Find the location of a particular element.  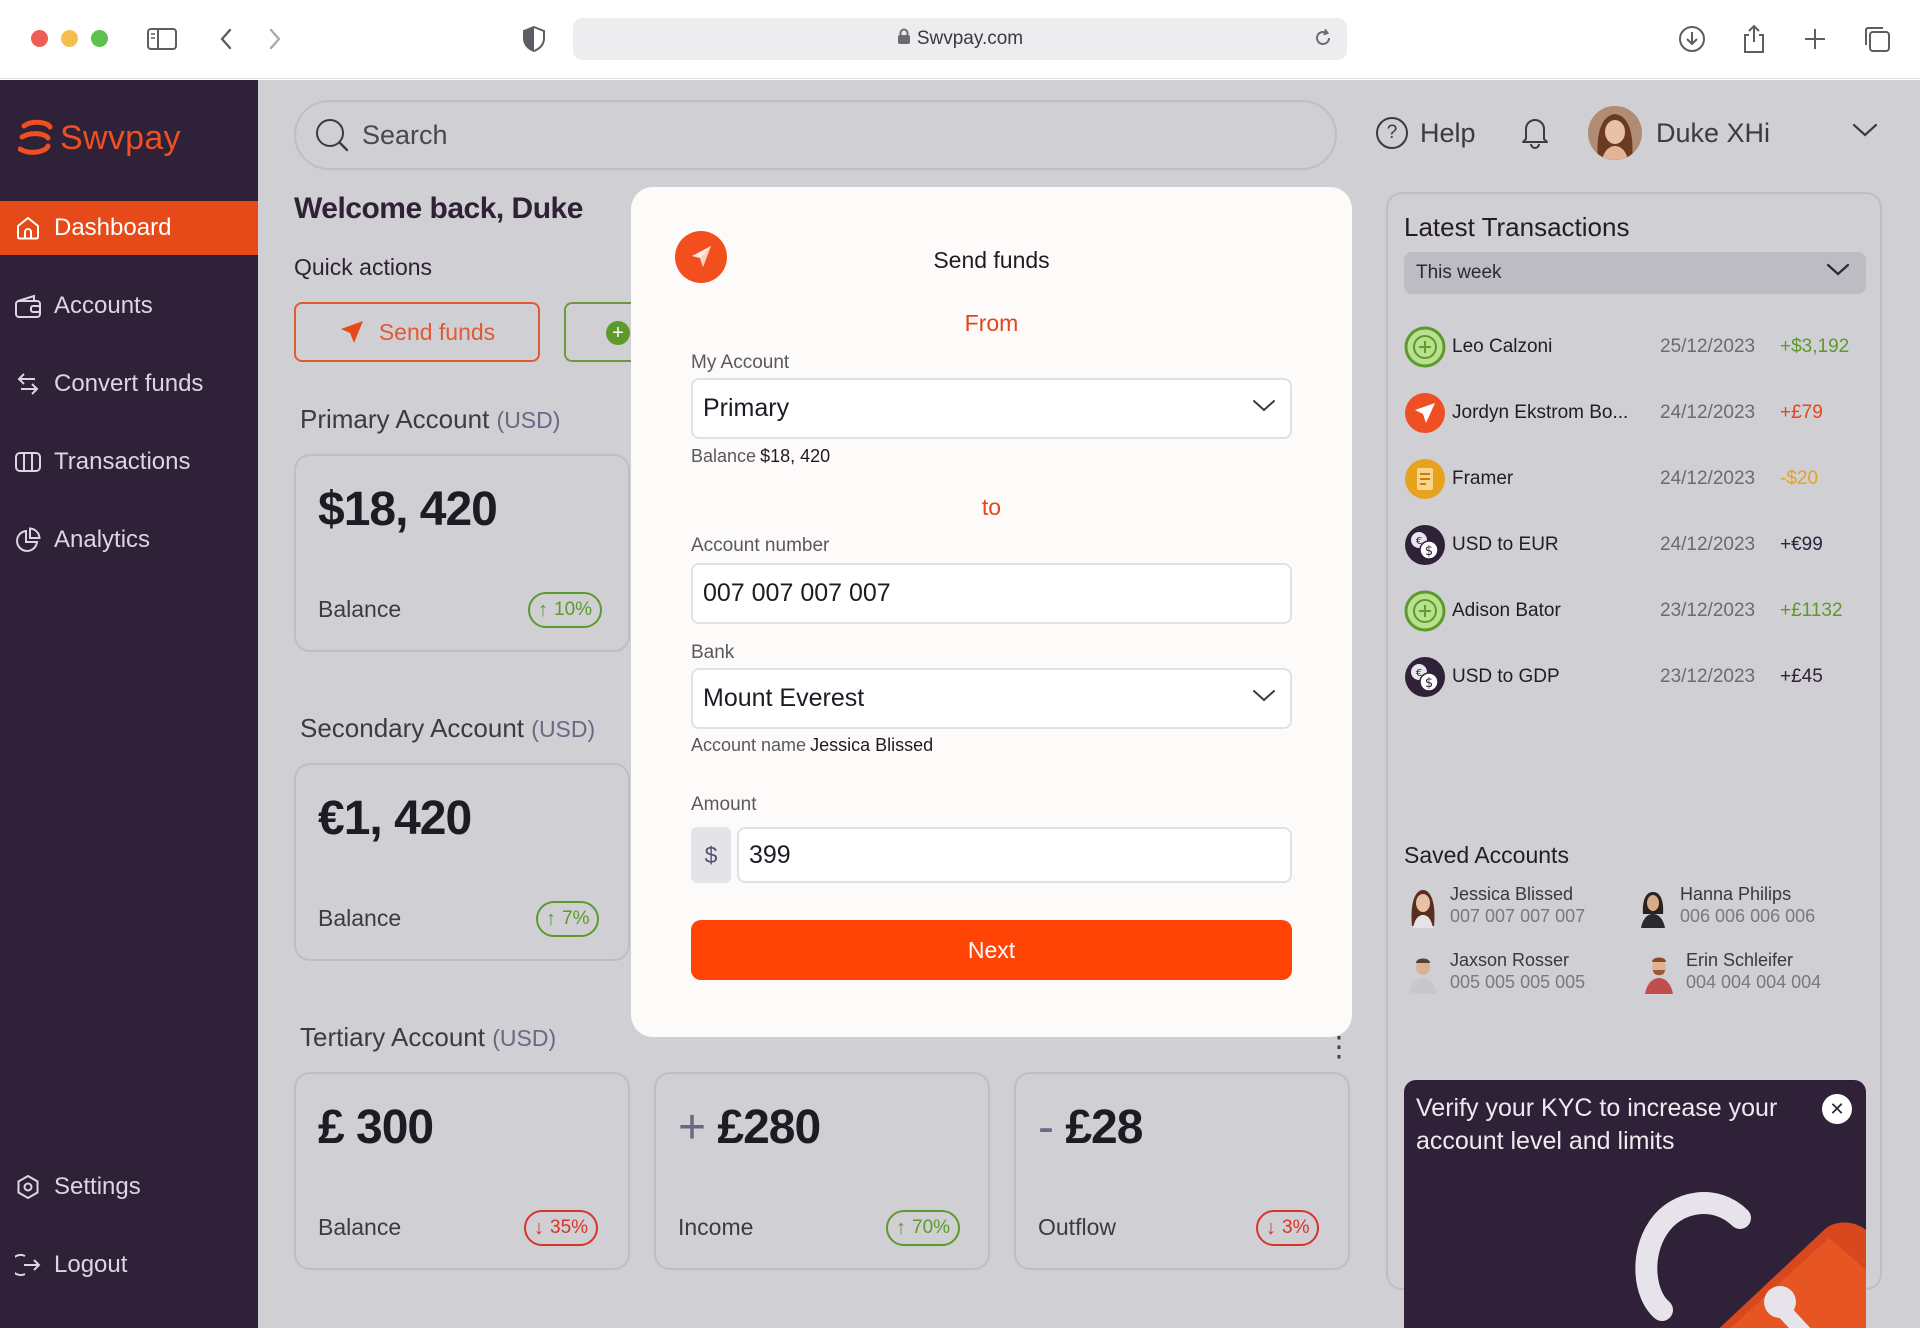

transaction-amount: -$20 is located at coordinates (1799, 478).